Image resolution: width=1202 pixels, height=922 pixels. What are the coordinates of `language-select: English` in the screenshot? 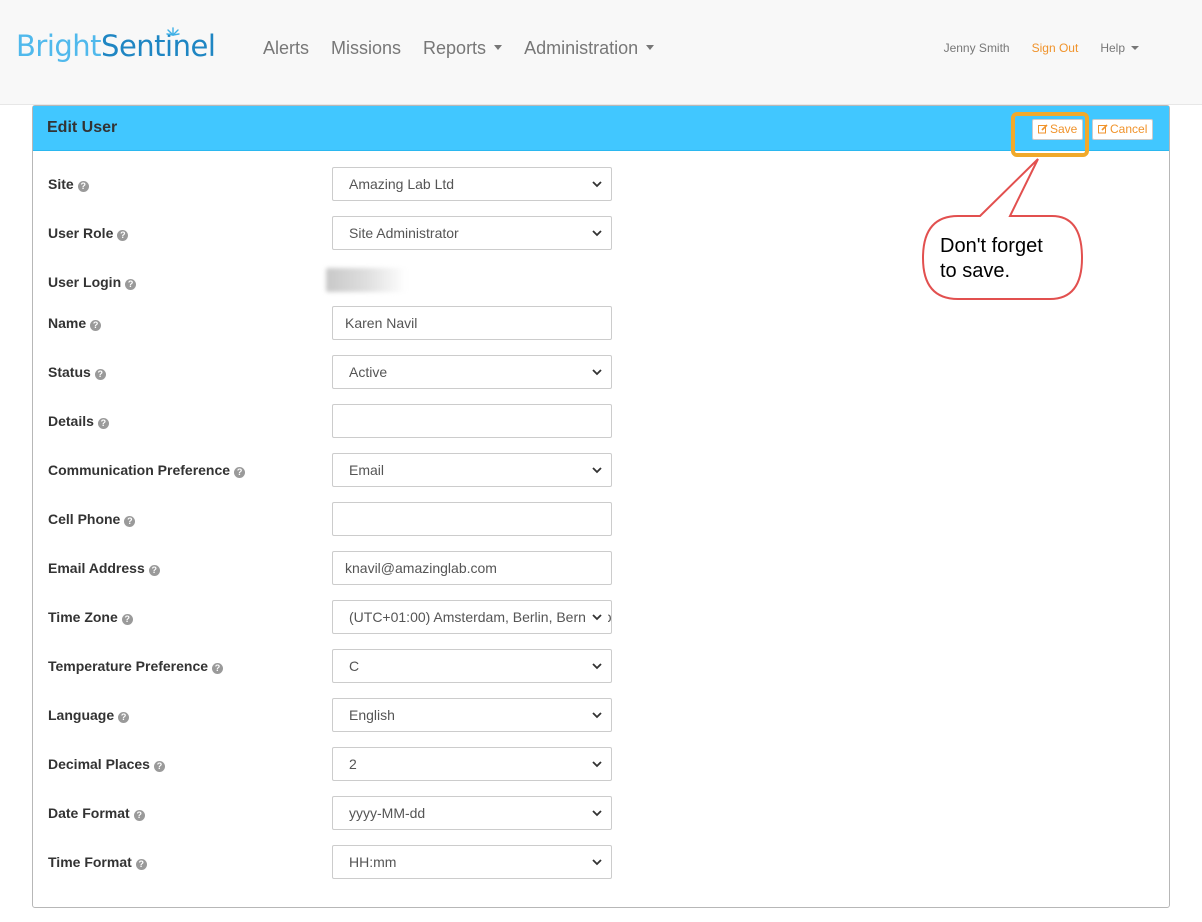 It's located at (472, 715).